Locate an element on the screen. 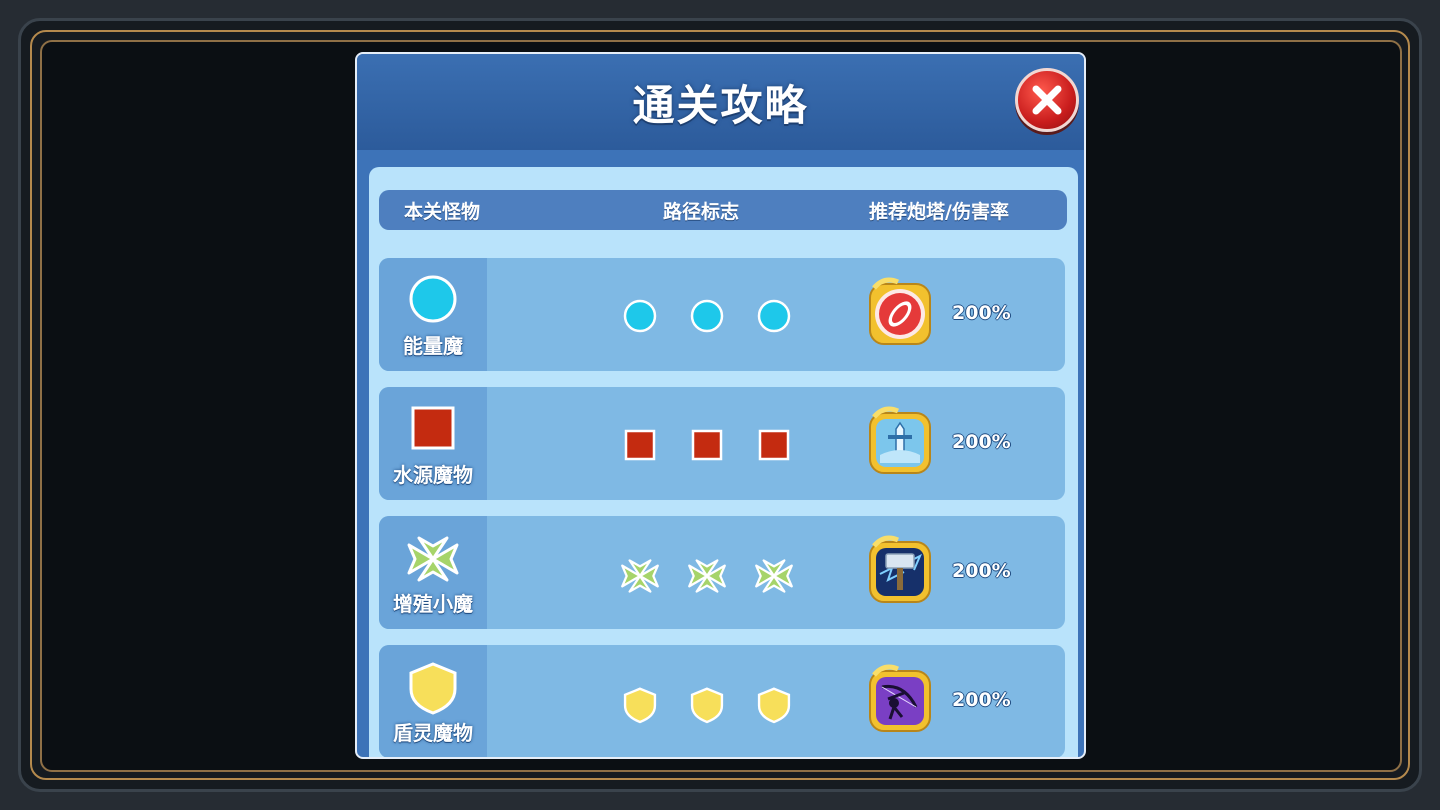 The image size is (1440, 810). monster-cell: 能量魔 is located at coordinates (433, 314).